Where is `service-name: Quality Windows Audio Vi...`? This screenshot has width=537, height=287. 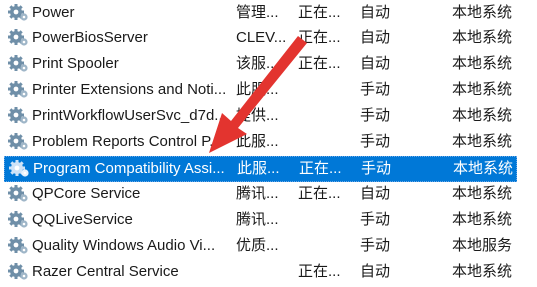
service-name: Quality Windows Audio Vi... is located at coordinates (124, 245).